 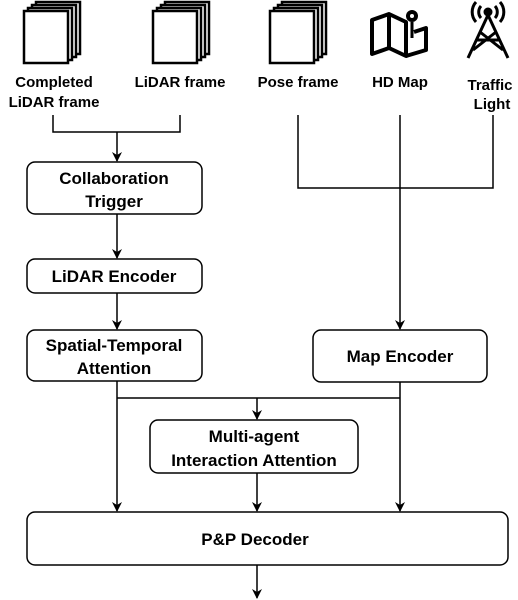 What do you see at coordinates (114, 345) in the screenshot?
I see `box-label: Spatial-Temporal` at bounding box center [114, 345].